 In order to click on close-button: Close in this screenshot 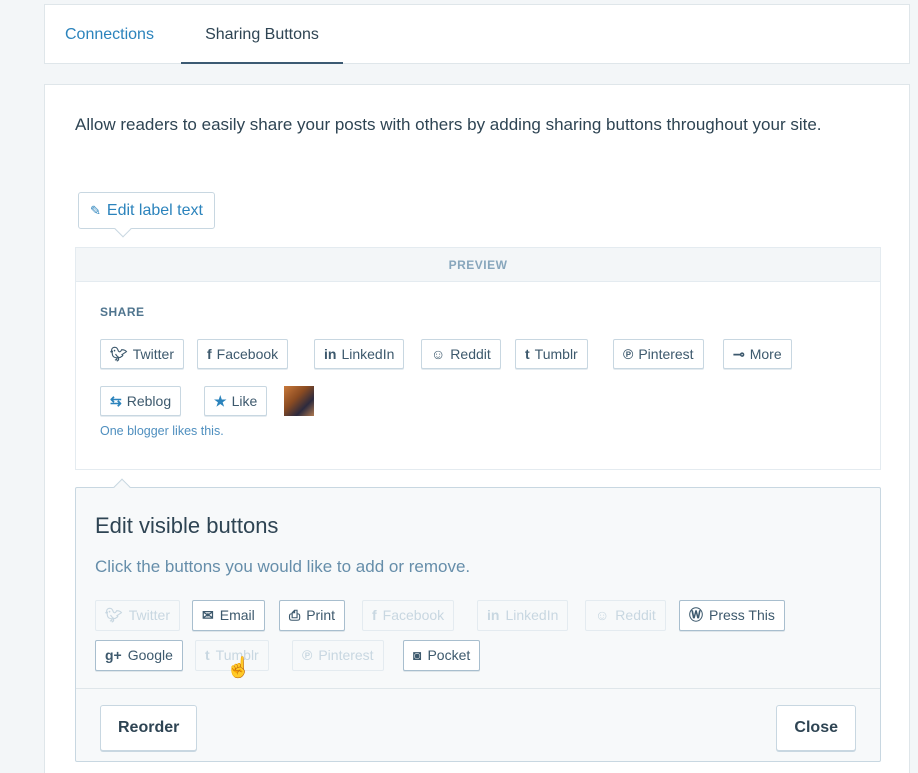, I will do `click(816, 728)`.